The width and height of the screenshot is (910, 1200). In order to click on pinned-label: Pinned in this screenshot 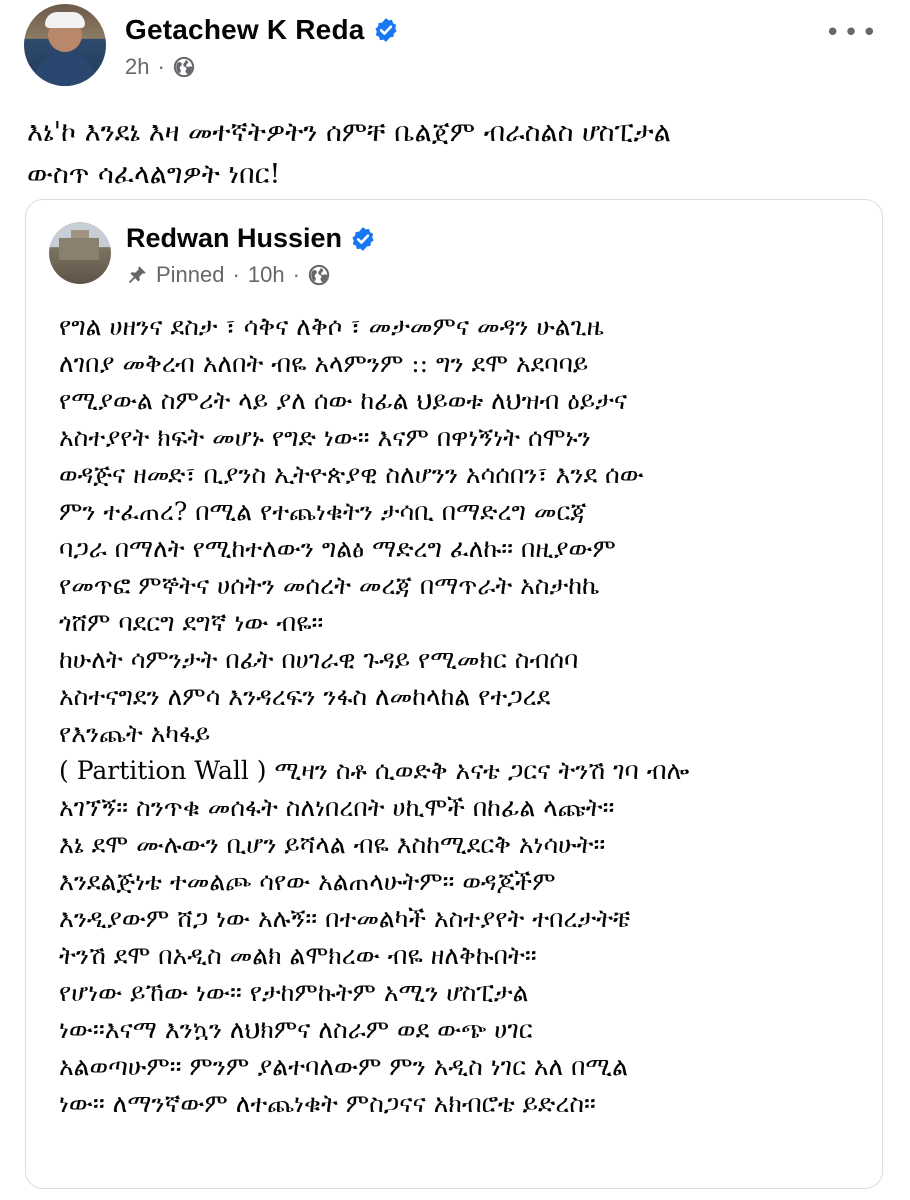, I will do `click(190, 274)`.